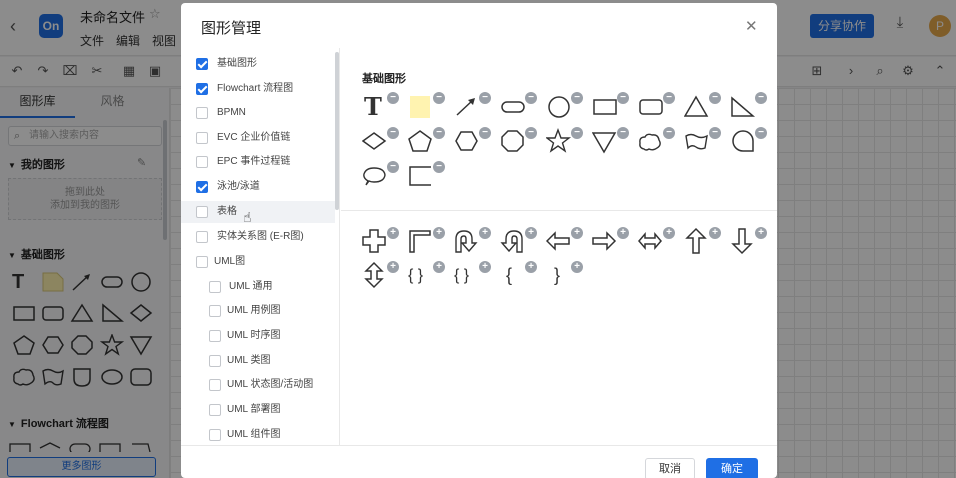  Describe the element at coordinates (258, 311) in the screenshot. I see `category-item: UML 用例图` at that location.